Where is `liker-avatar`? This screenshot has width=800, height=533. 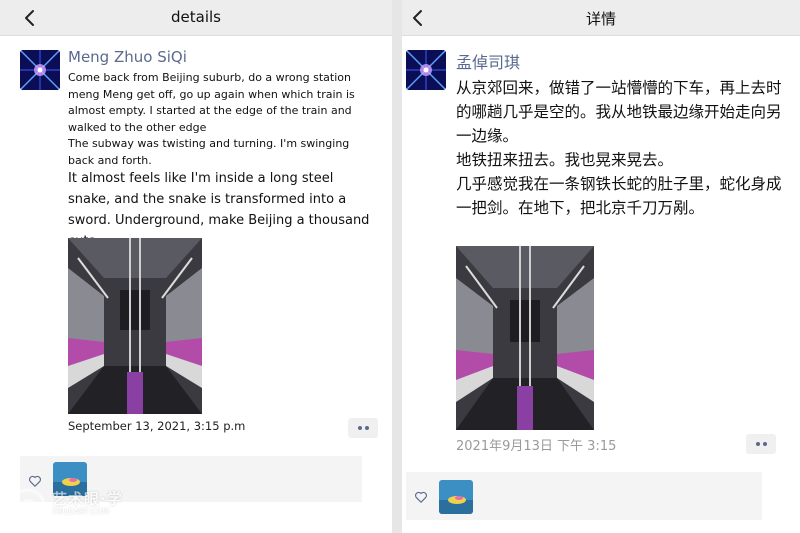 liker-avatar is located at coordinates (456, 497).